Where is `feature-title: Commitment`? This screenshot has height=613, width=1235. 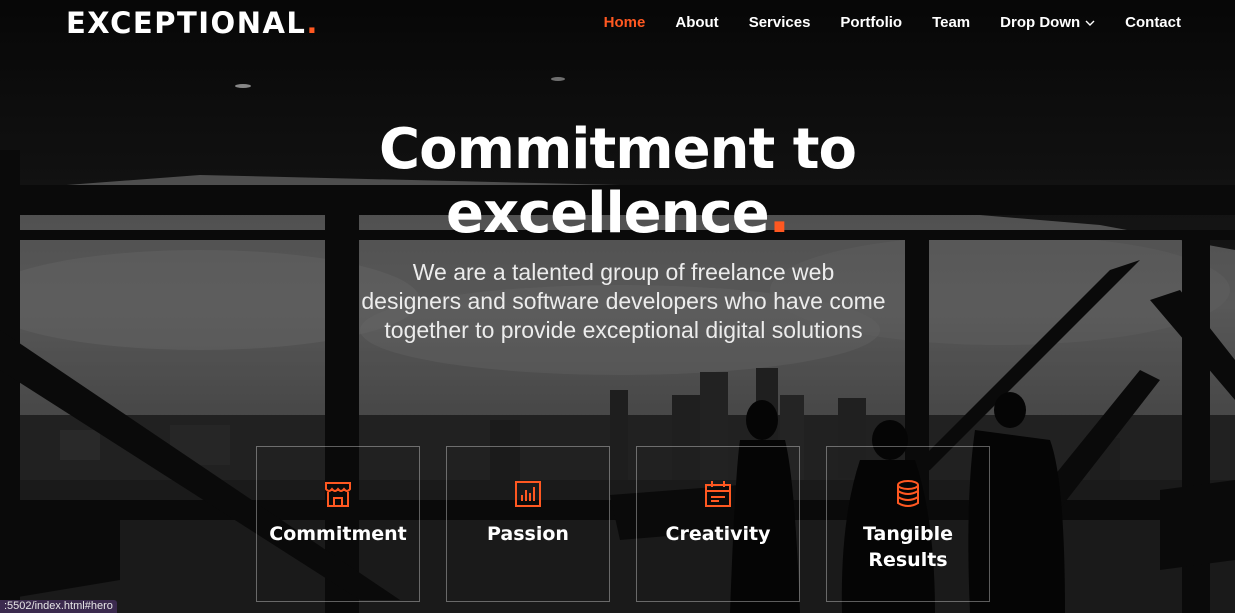
feature-title: Commitment is located at coordinates (338, 534).